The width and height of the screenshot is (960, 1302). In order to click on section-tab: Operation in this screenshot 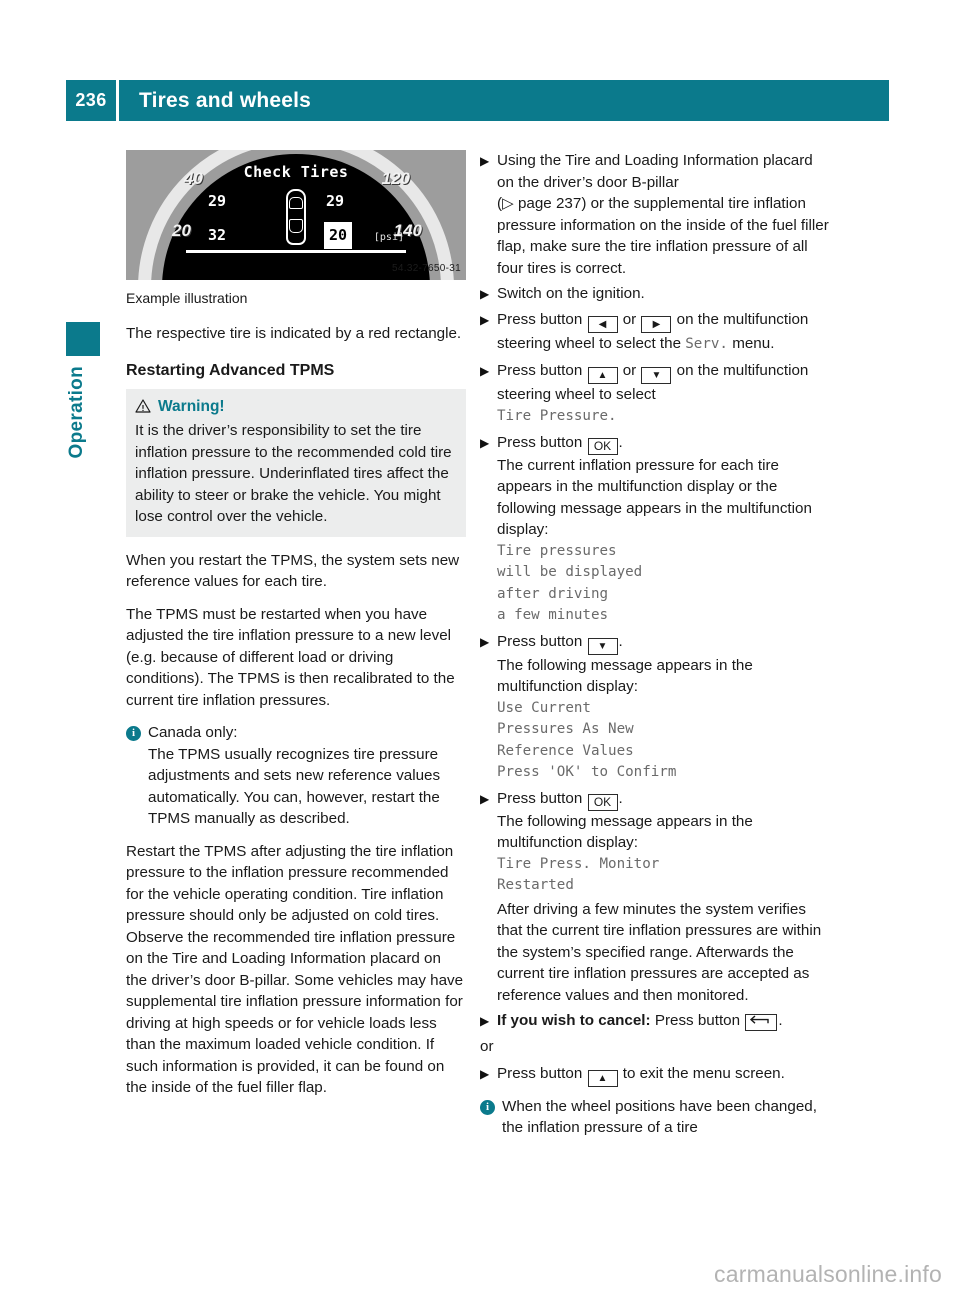, I will do `click(83, 390)`.